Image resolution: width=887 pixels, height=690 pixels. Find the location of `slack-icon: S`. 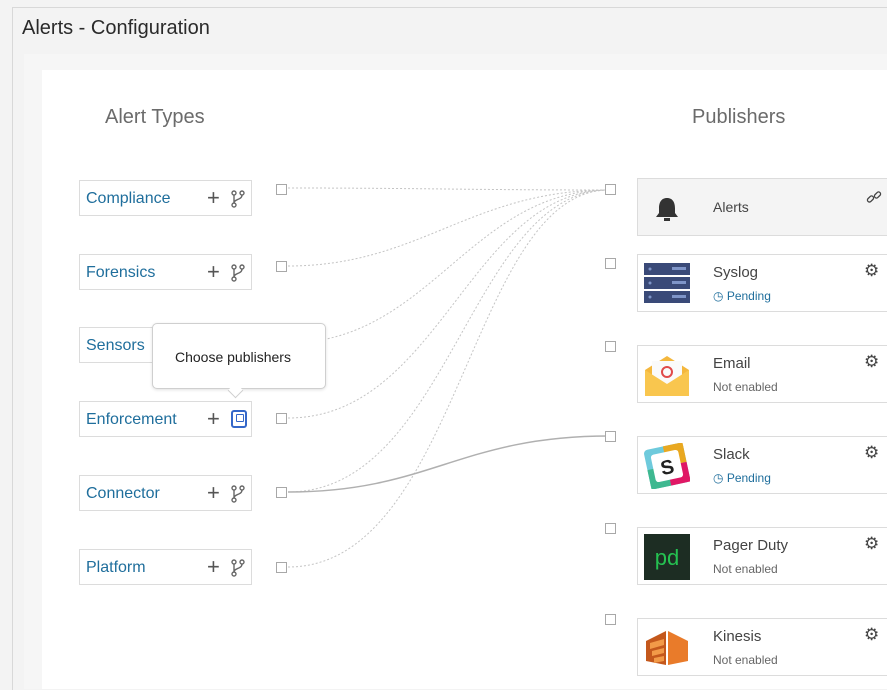

slack-icon: S is located at coordinates (667, 466).